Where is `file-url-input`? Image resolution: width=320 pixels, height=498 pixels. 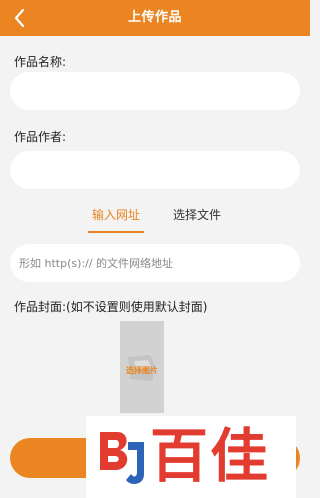
file-url-input is located at coordinates (155, 263).